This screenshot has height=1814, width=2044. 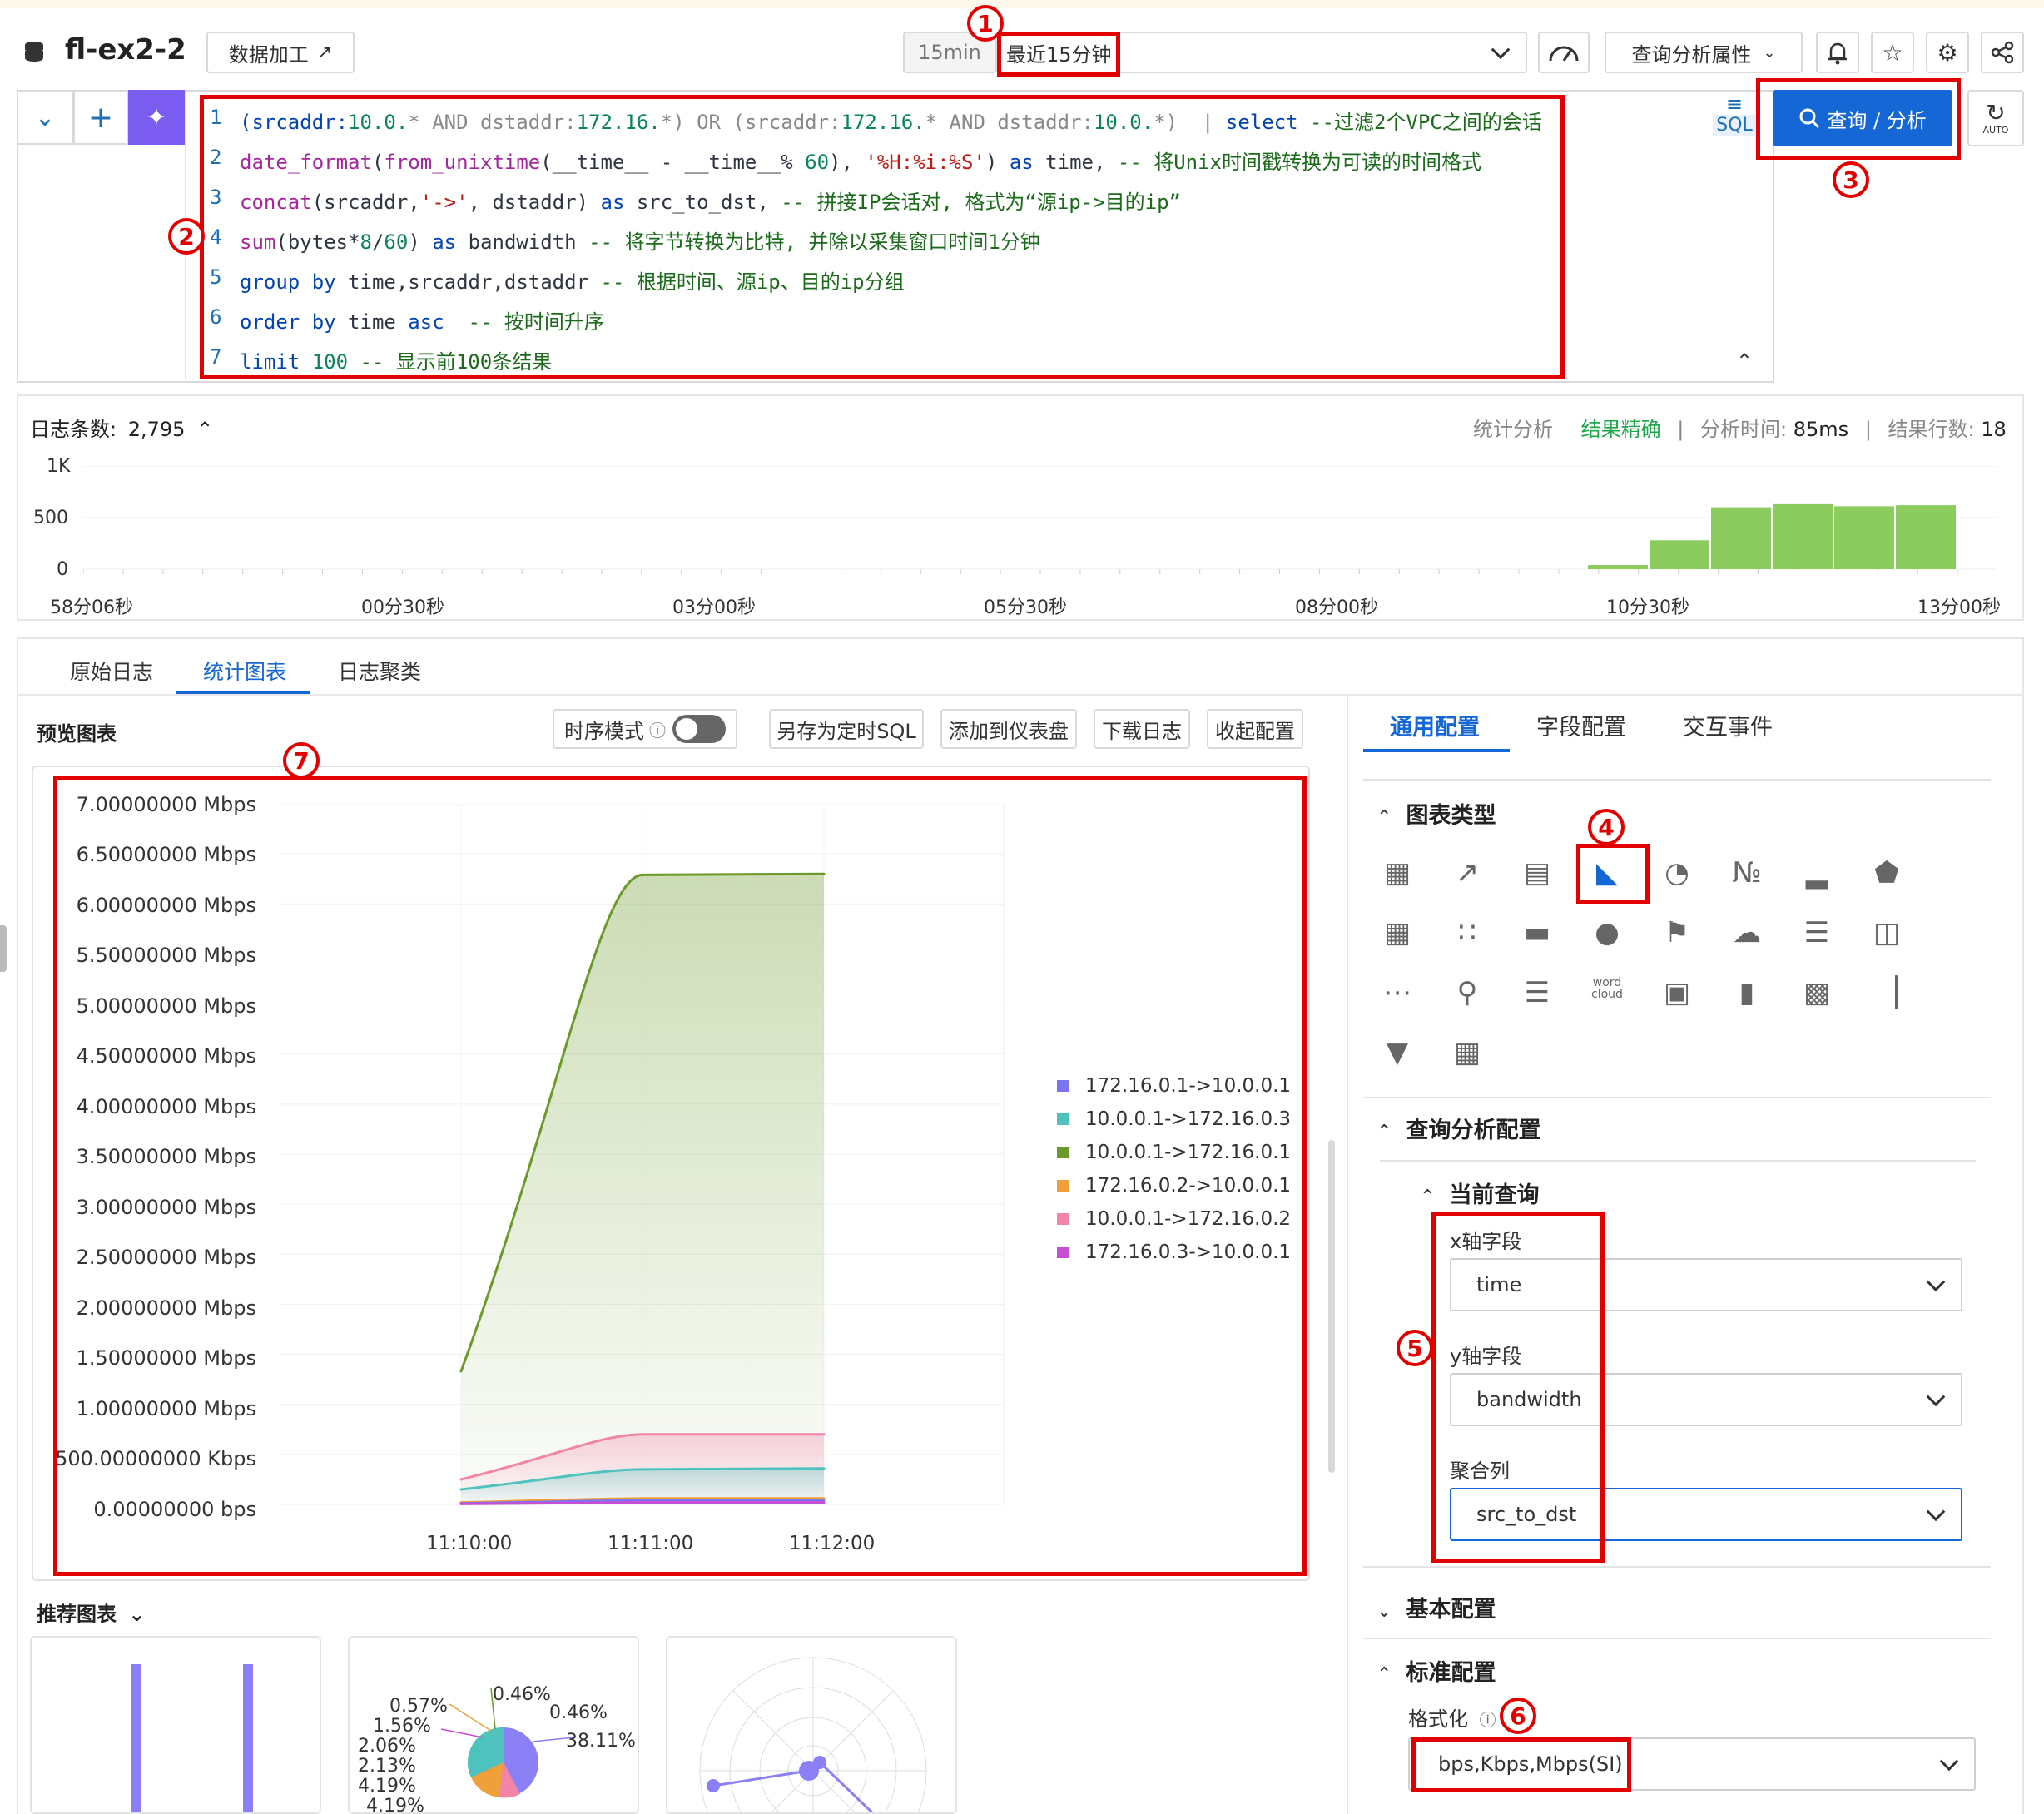 What do you see at coordinates (1564, 52) in the screenshot?
I see `speed-gauge-button` at bounding box center [1564, 52].